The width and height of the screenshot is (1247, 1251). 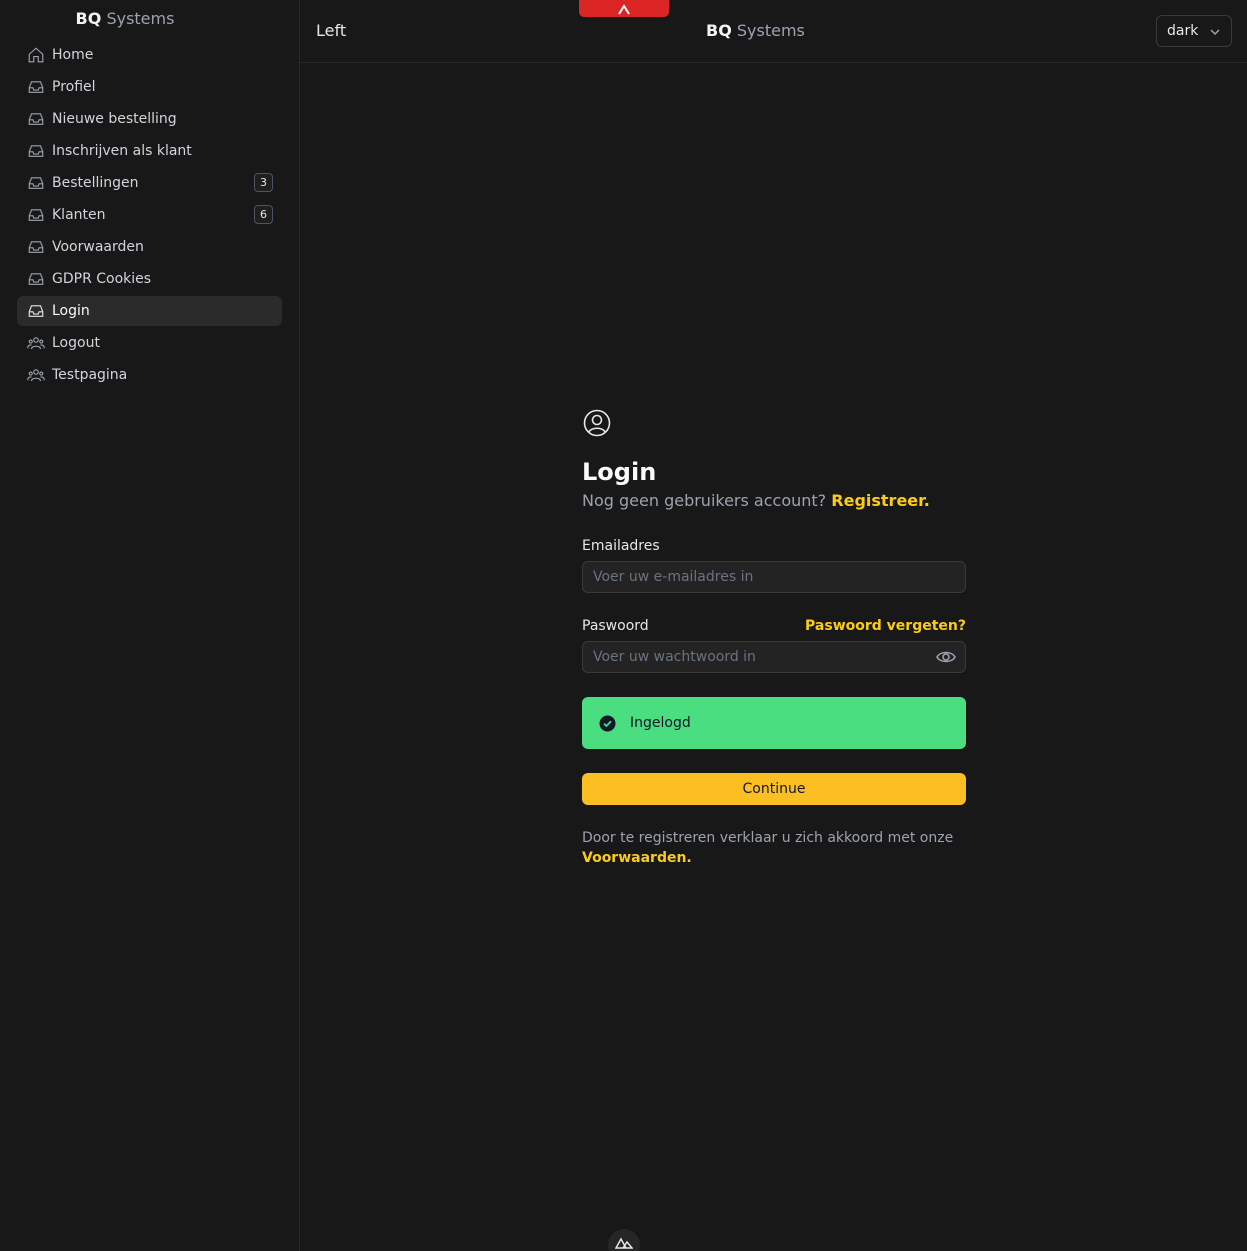 What do you see at coordinates (946, 657) in the screenshot?
I see `eye-icon` at bounding box center [946, 657].